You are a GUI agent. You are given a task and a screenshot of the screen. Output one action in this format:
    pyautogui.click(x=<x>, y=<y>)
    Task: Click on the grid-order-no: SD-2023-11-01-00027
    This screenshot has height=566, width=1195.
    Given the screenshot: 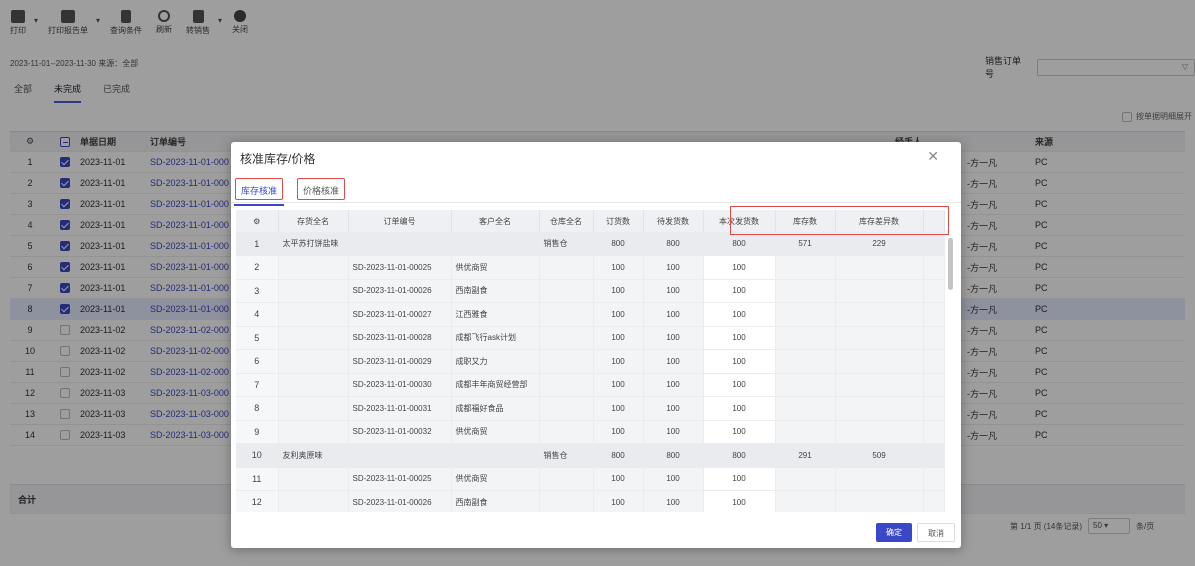 What is the action you would take?
    pyautogui.click(x=400, y=314)
    